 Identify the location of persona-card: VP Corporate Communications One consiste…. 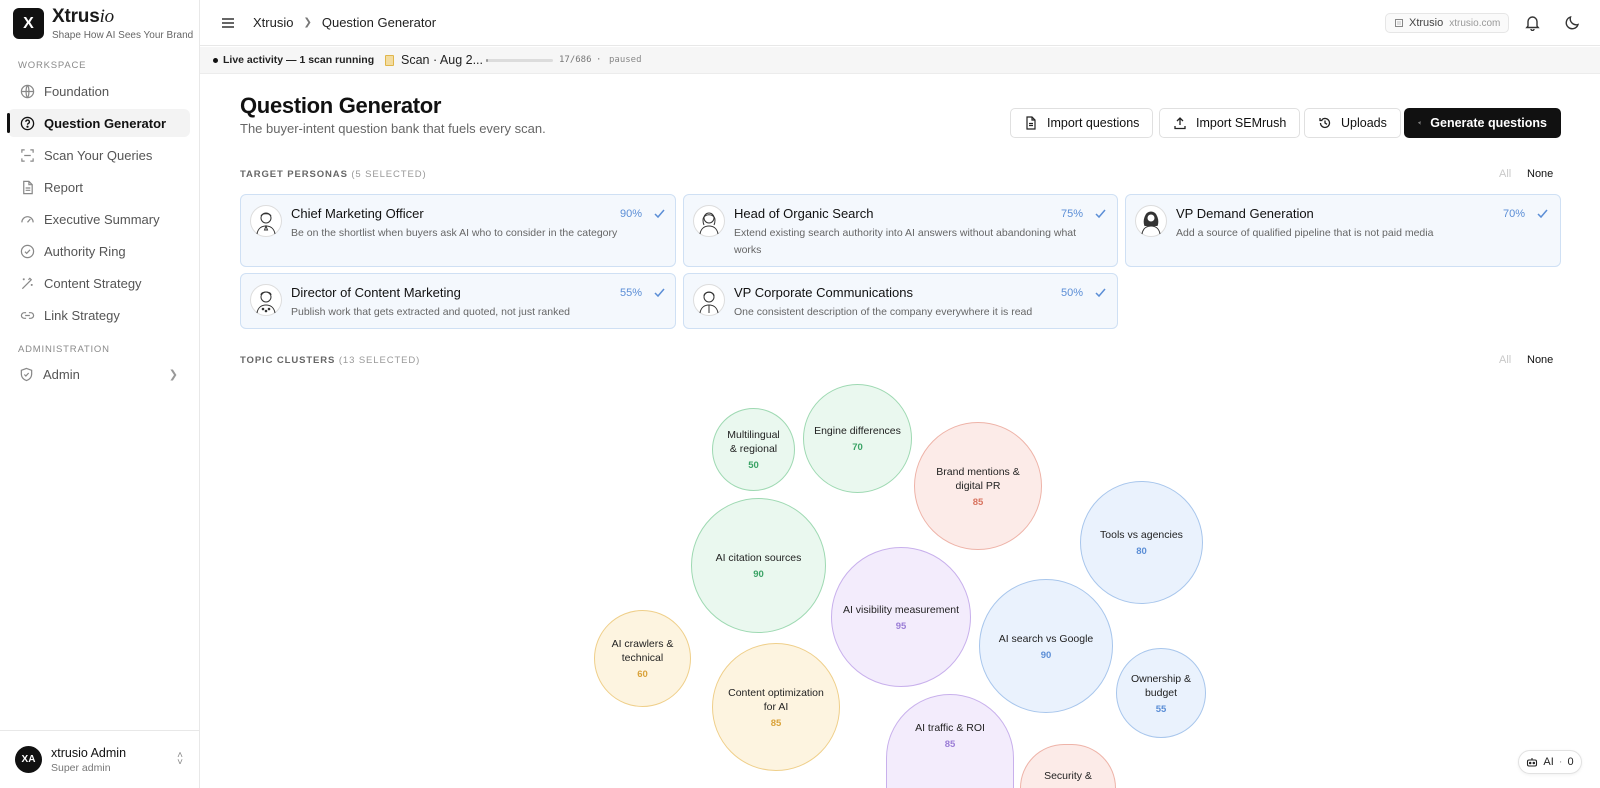
(900, 301).